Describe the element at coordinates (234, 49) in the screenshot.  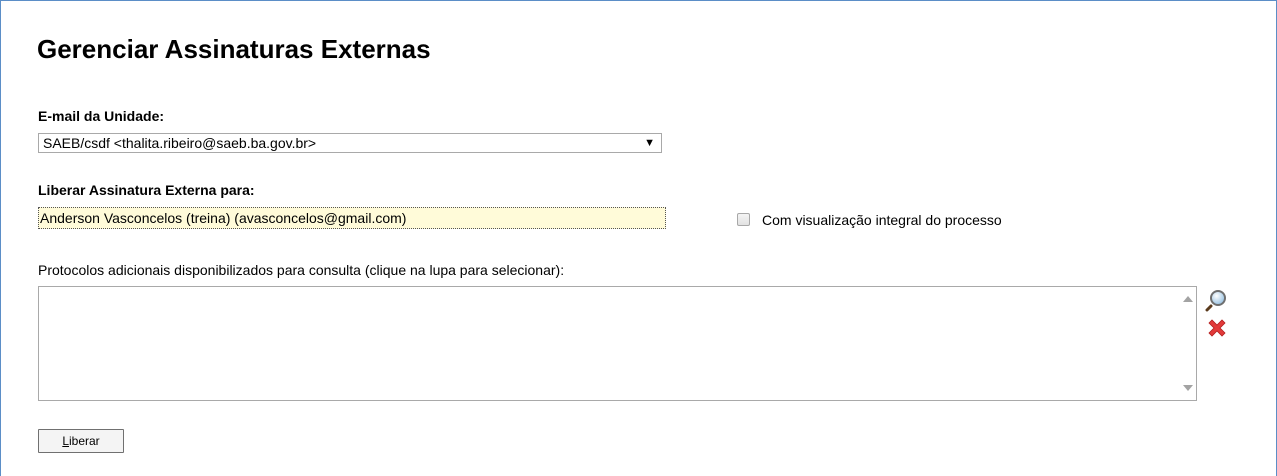
I see `page-title: Gerenciar Assinaturas Externas` at that location.